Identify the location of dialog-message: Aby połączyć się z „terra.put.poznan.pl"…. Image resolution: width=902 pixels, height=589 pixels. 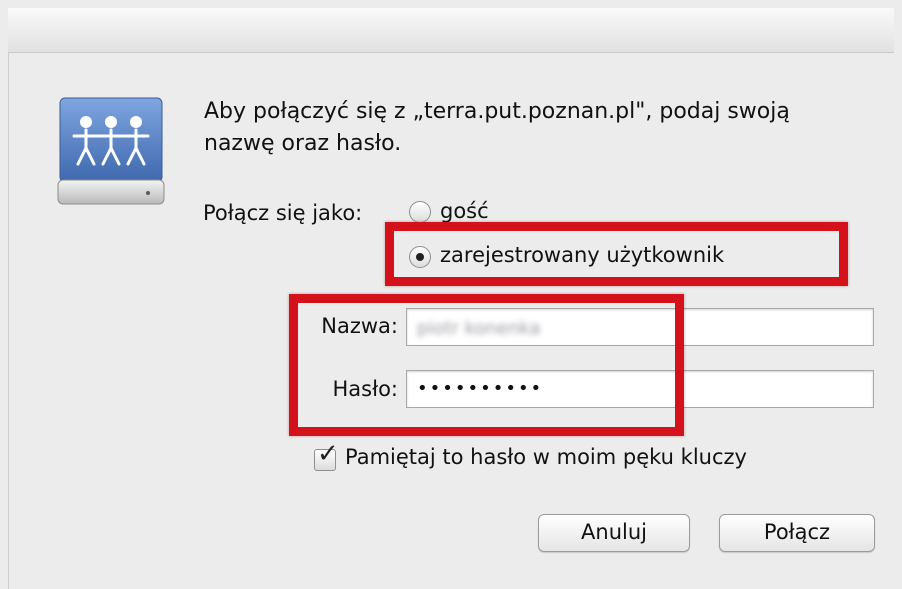
(544, 128).